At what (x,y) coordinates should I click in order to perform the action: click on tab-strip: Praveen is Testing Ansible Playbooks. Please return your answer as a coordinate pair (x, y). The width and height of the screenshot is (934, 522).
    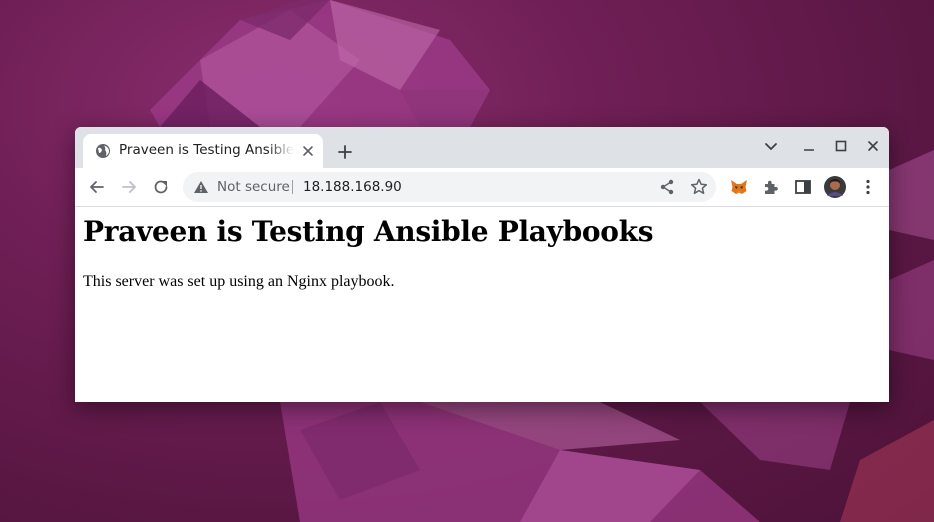
    Looking at the image, I should click on (482, 147).